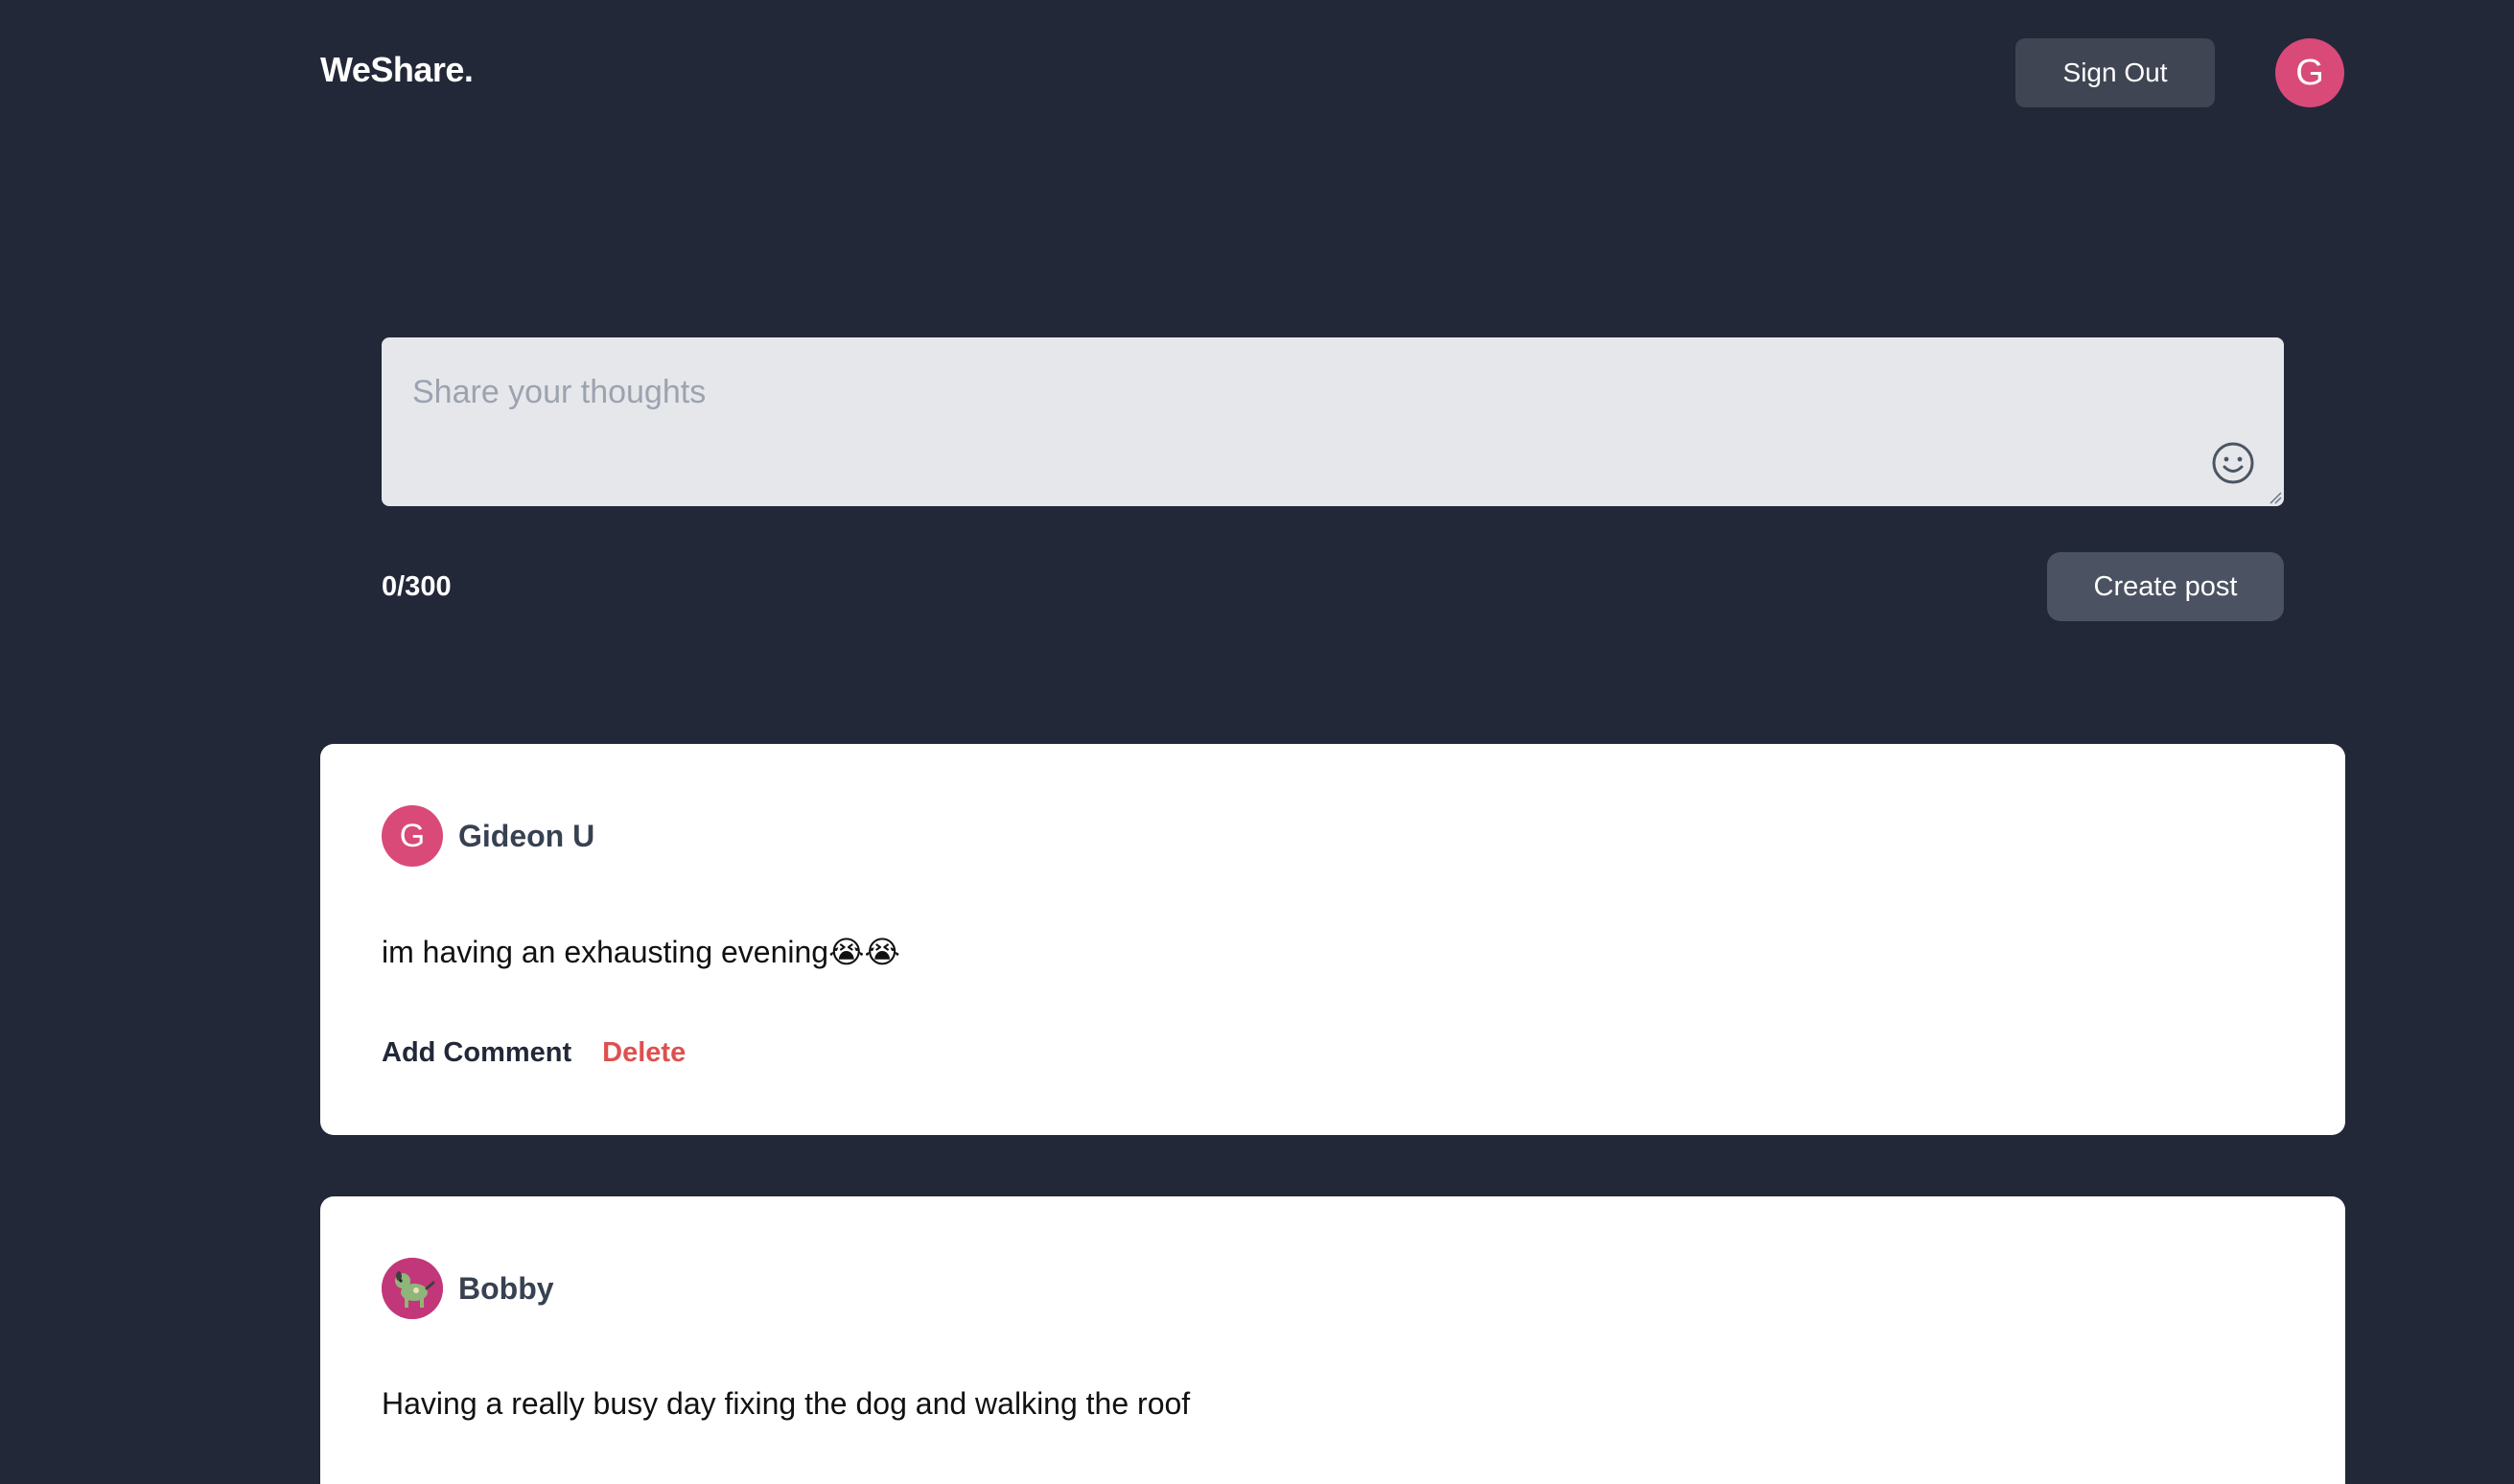  What do you see at coordinates (2309, 73) in the screenshot?
I see `user-avatar: G` at bounding box center [2309, 73].